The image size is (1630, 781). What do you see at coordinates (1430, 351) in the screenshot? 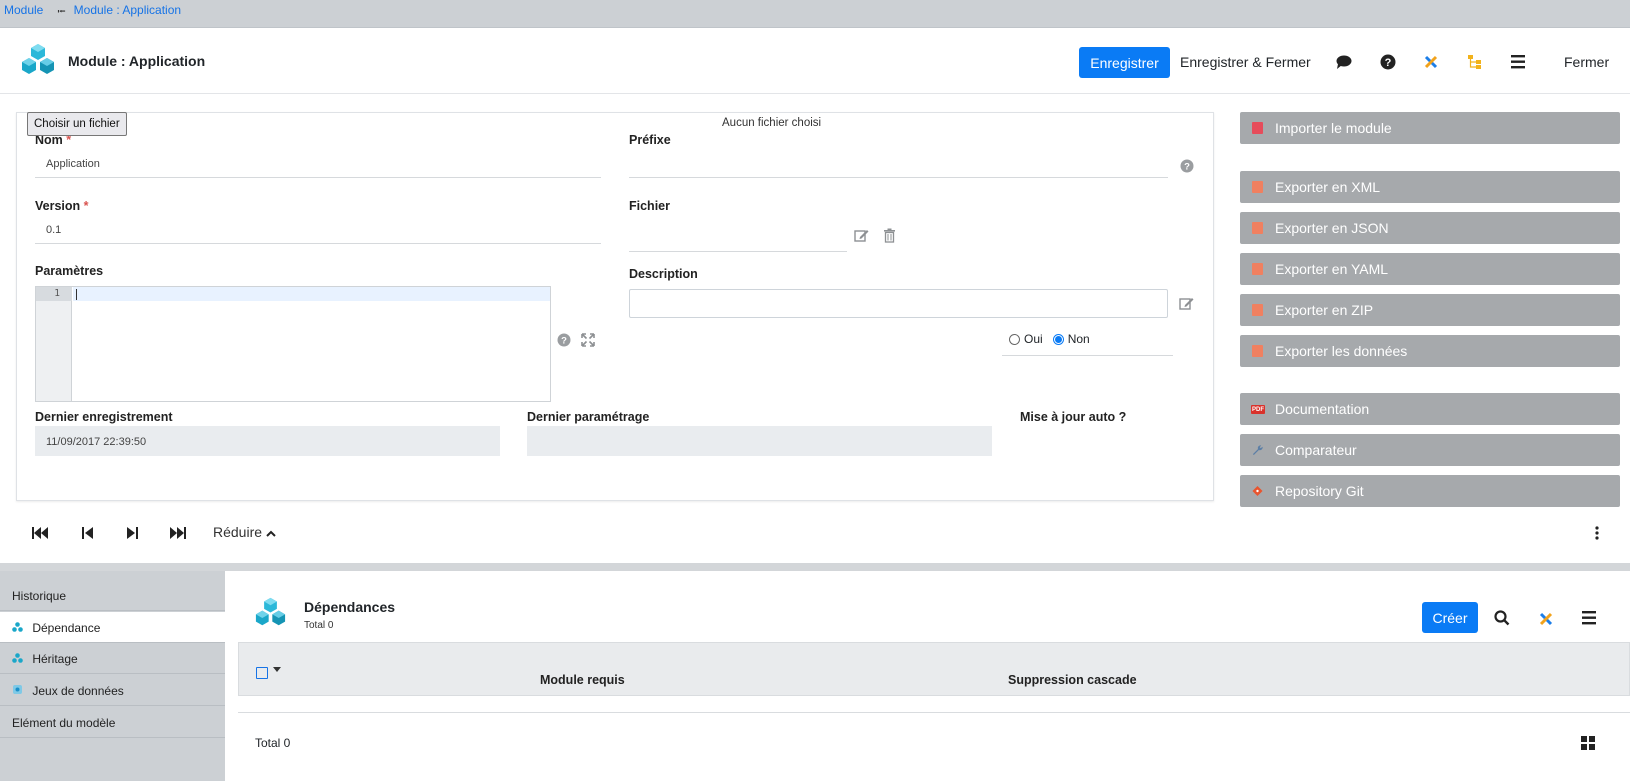
I see `export-data-button: Exporter les données` at bounding box center [1430, 351].